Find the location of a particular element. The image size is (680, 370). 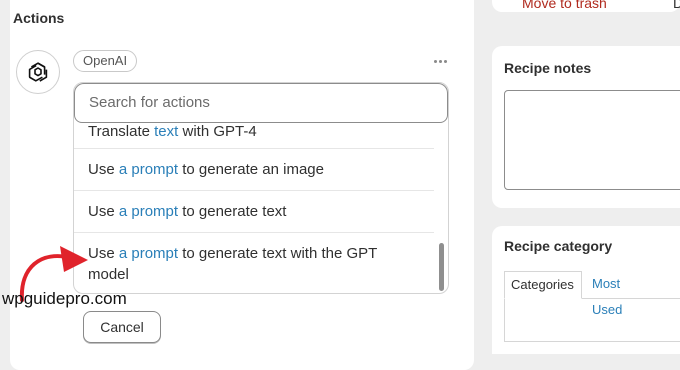

option-link: text is located at coordinates (166, 131).